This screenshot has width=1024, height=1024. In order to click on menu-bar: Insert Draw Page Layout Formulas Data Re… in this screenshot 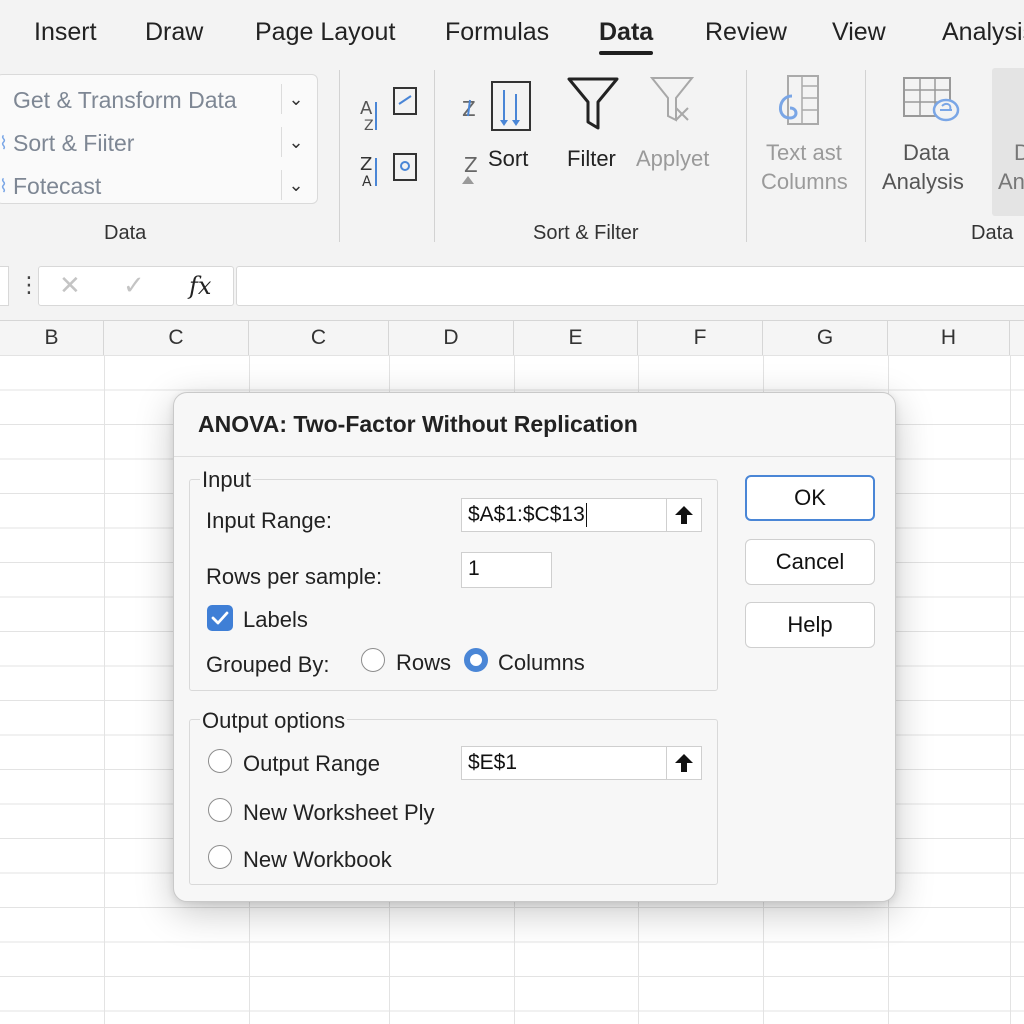, I will do `click(512, 35)`.